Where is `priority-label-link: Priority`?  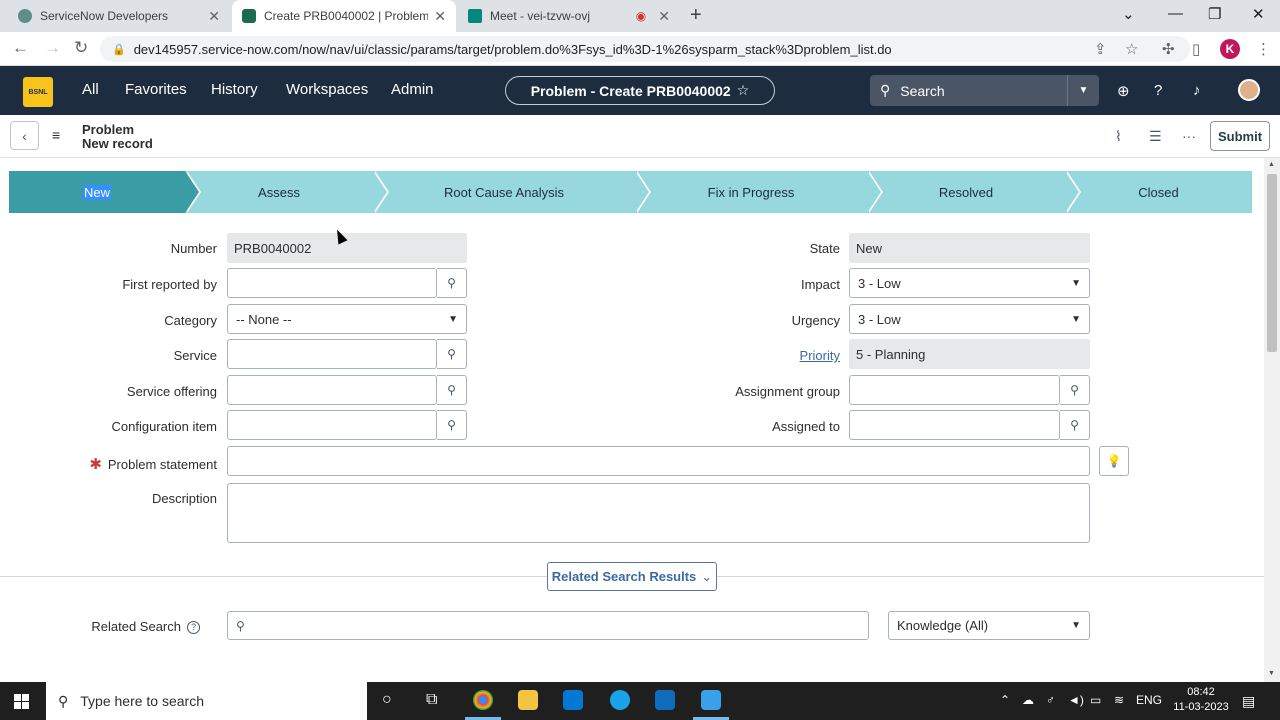 priority-label-link: Priority is located at coordinates (740, 355).